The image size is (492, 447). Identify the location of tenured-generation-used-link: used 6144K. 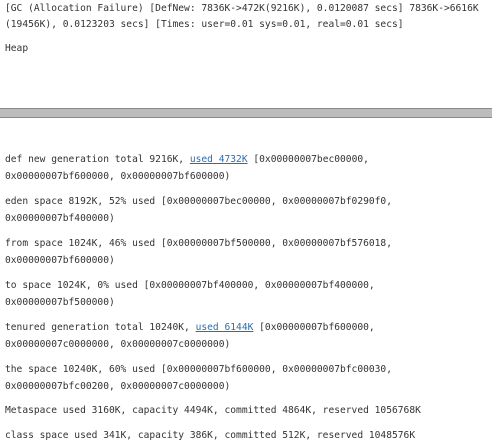
(225, 327).